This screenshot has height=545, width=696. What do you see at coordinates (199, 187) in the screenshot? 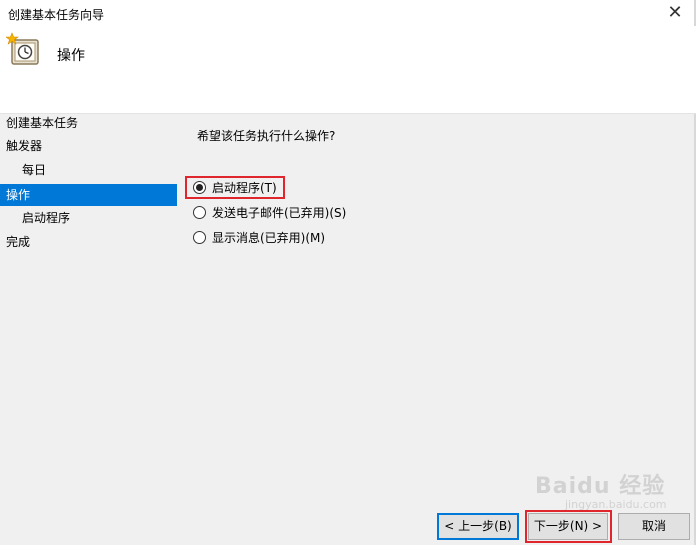
I see `radio-button-checked` at bounding box center [199, 187].